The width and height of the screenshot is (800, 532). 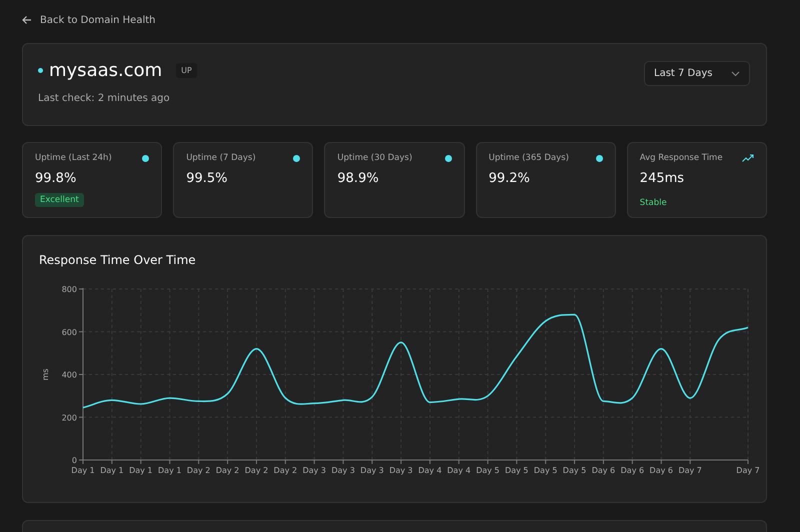 What do you see at coordinates (735, 73) in the screenshot?
I see `chevron-down-icon` at bounding box center [735, 73].